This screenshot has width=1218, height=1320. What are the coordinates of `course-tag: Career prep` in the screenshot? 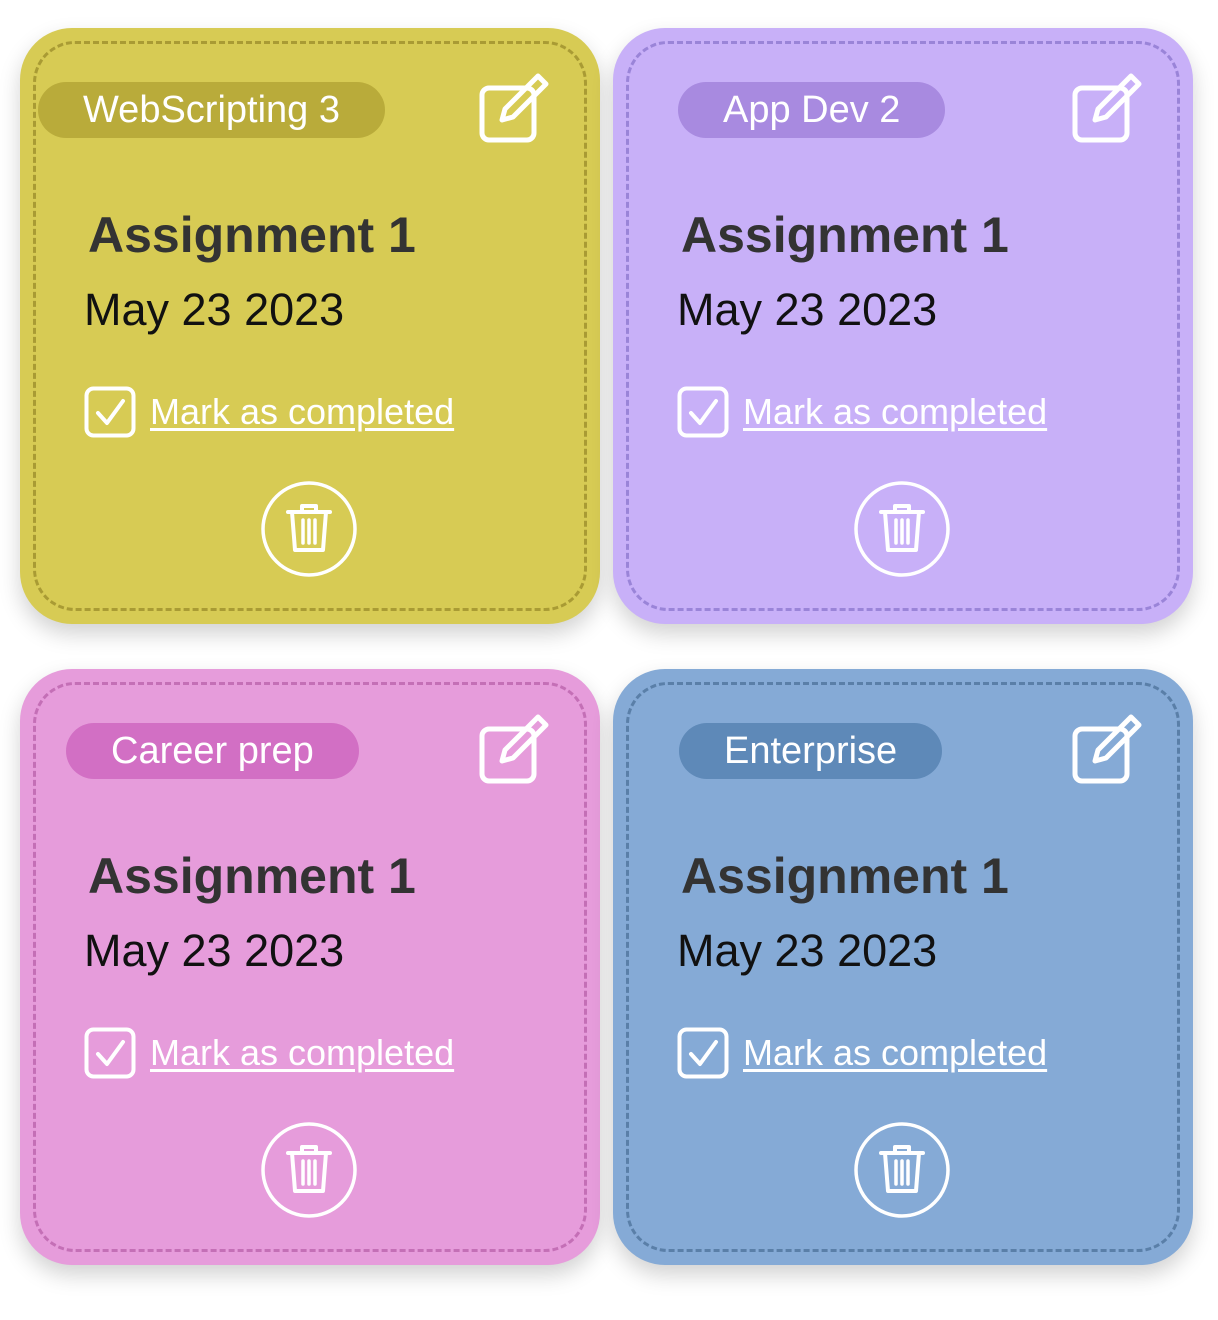 It's located at (212, 751).